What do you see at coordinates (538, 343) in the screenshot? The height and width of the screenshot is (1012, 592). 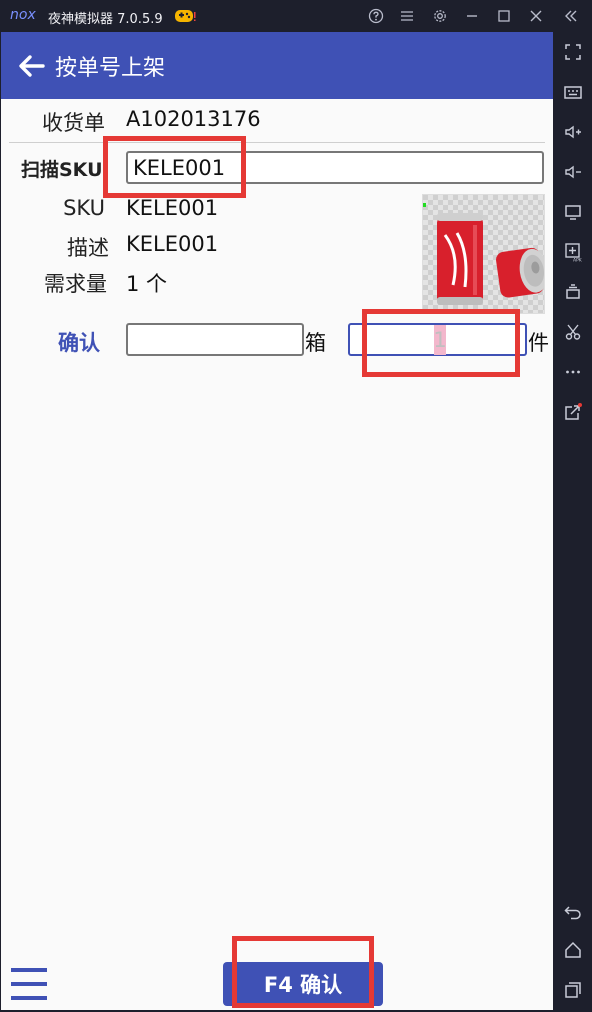 I see `piece-unit-label: 件` at bounding box center [538, 343].